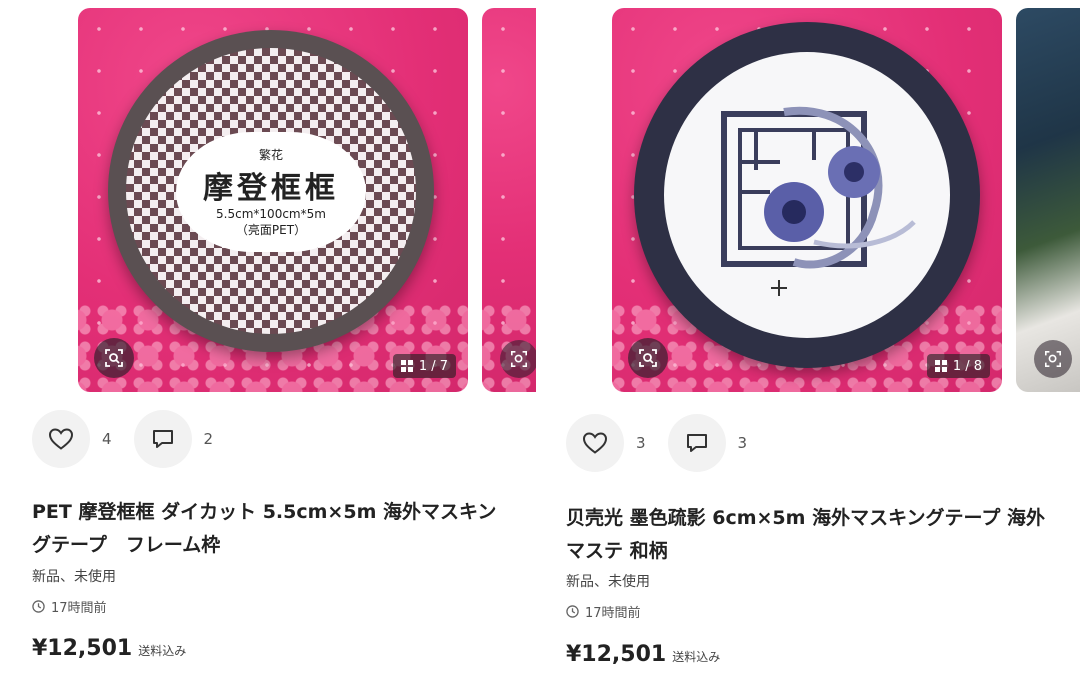 This screenshot has height=677, width=1080. What do you see at coordinates (818, 201) in the screenshot?
I see `floral-frame-illustration` at bounding box center [818, 201].